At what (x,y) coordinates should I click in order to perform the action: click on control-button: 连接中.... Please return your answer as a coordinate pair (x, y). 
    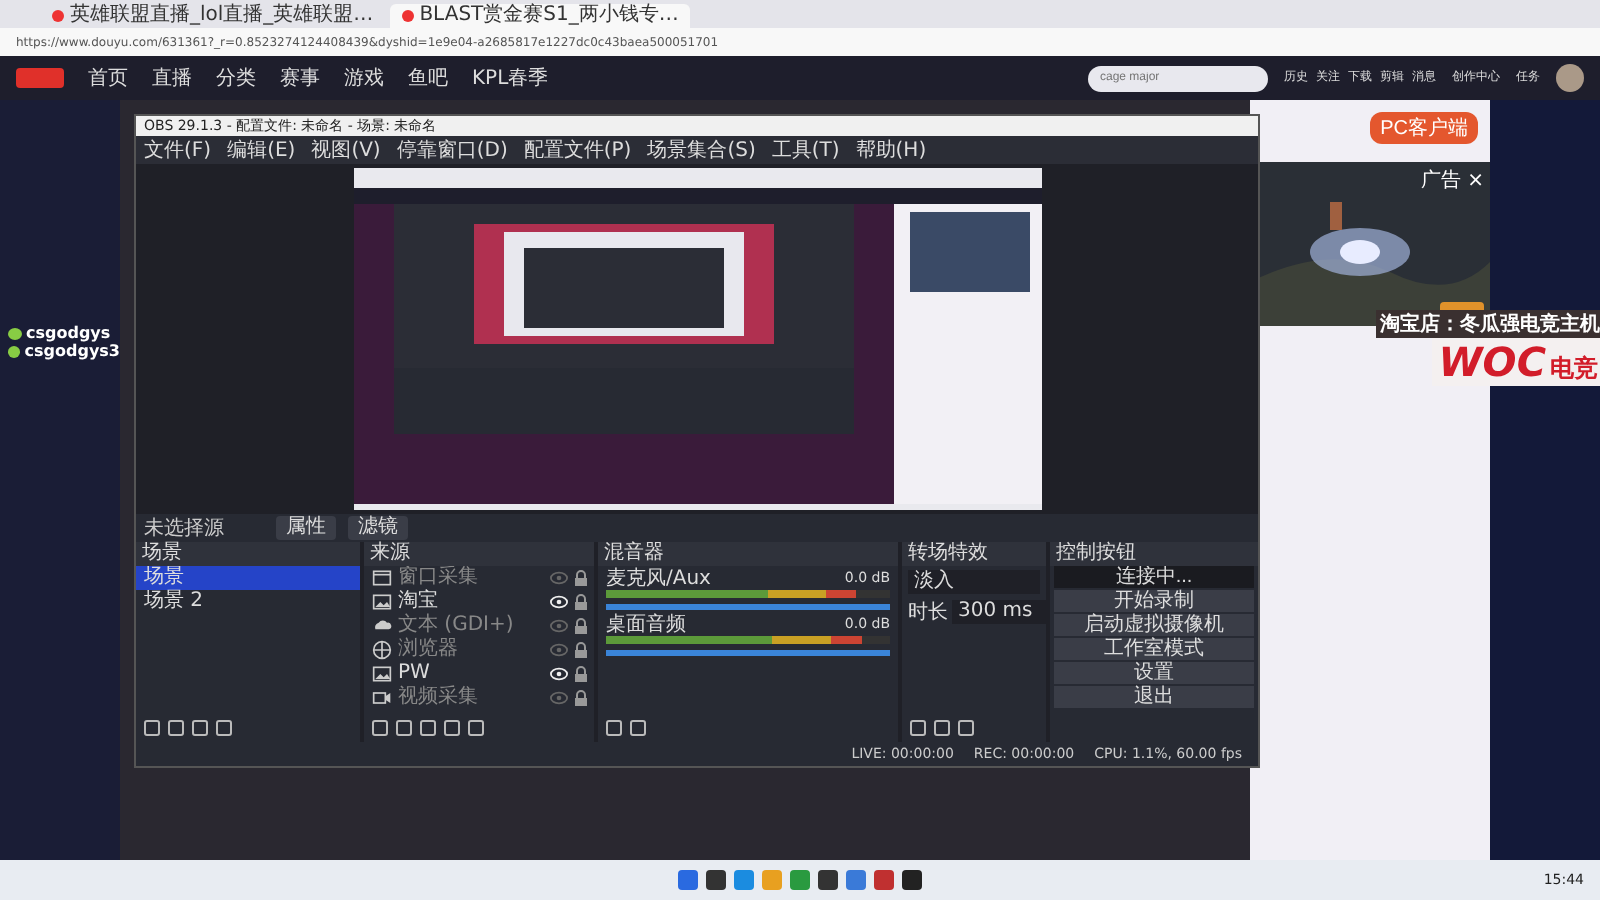
    Looking at the image, I should click on (1154, 577).